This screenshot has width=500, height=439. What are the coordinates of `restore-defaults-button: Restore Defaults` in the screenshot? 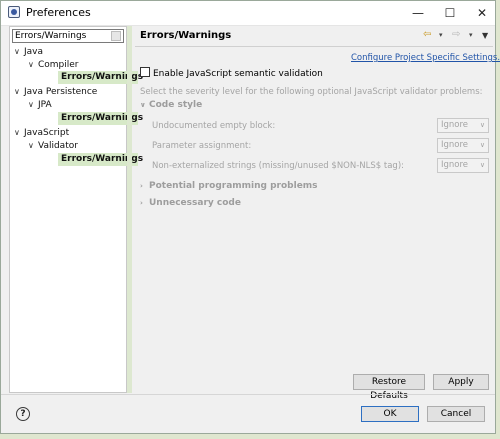 It's located at (389, 387).